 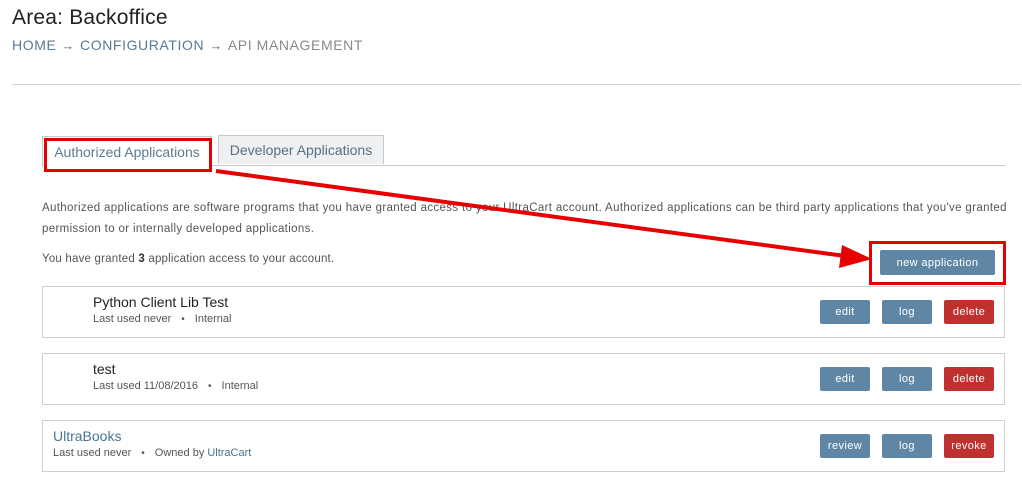 What do you see at coordinates (516, 84) in the screenshot?
I see `header-divider` at bounding box center [516, 84].